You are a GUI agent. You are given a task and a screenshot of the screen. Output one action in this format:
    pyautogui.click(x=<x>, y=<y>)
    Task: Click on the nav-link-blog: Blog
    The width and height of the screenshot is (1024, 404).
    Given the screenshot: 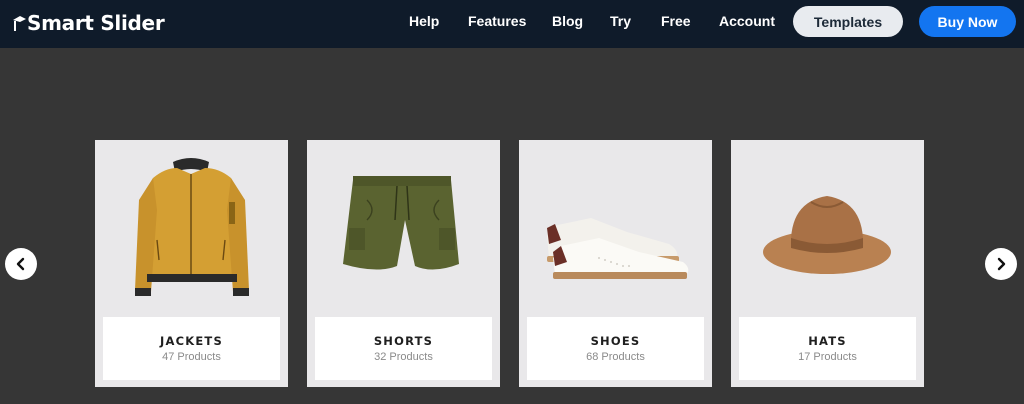 What is the action you would take?
    pyautogui.click(x=567, y=21)
    